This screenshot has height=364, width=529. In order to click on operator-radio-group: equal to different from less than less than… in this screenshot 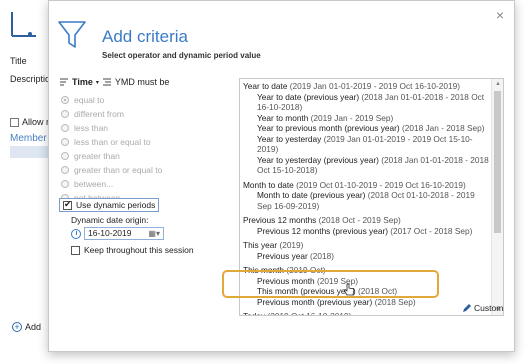, I will do `click(111, 149)`.